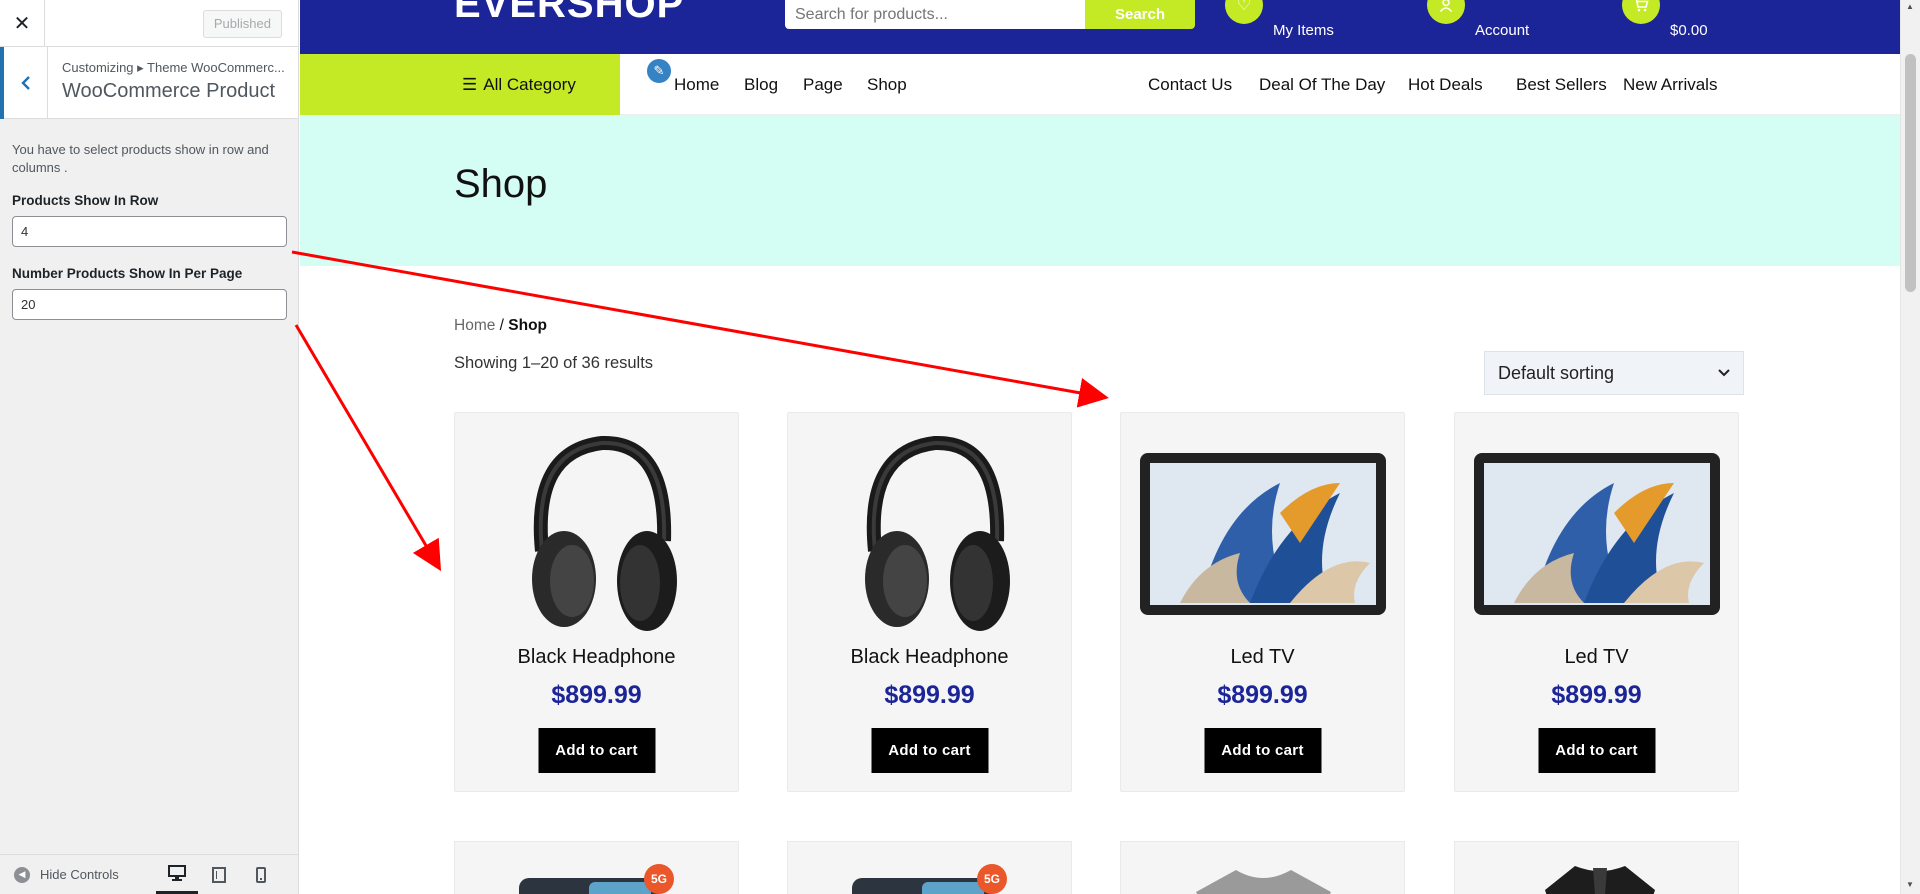 This screenshot has height=894, width=1920. What do you see at coordinates (1445, 84) in the screenshot?
I see `nav-hot-deals: Hot Deals` at bounding box center [1445, 84].